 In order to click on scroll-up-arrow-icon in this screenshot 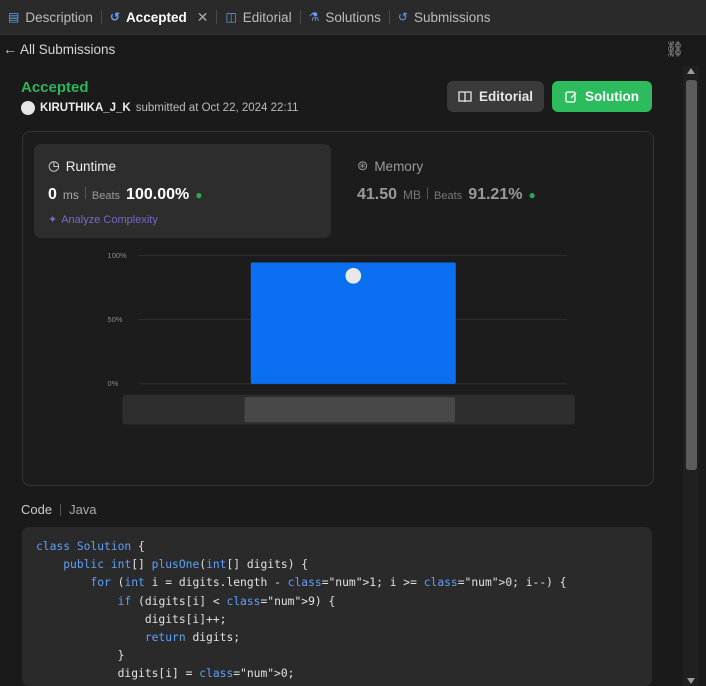, I will do `click(691, 71)`.